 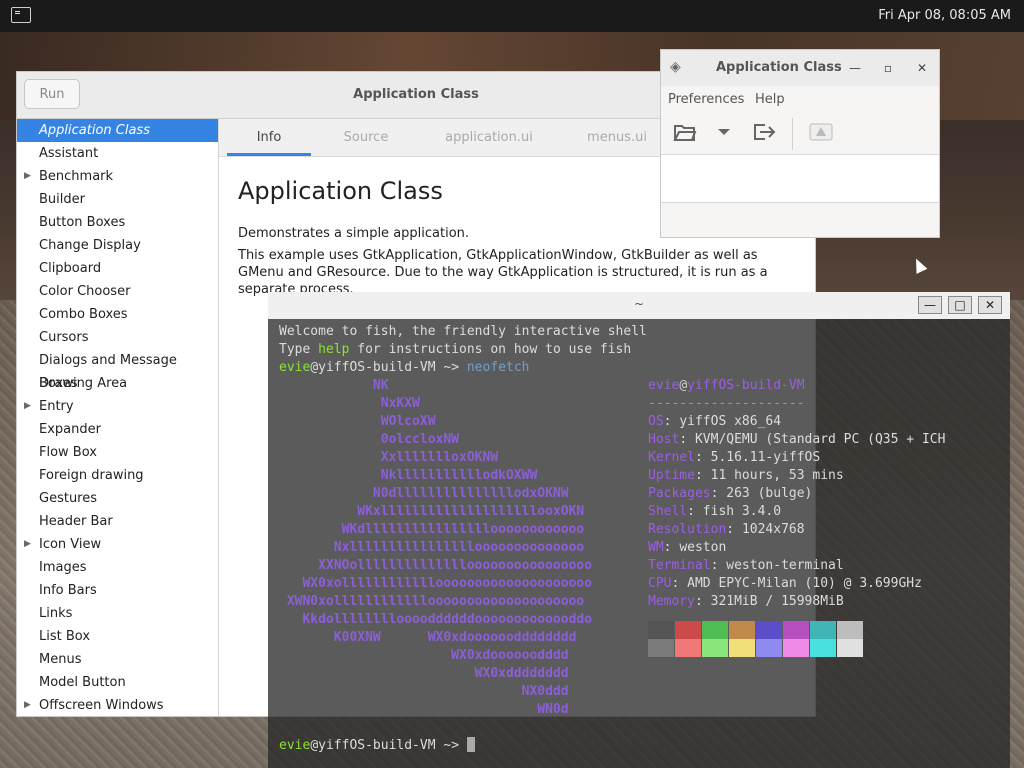 What do you see at coordinates (770, 99) in the screenshot?
I see `menu-help: Help` at bounding box center [770, 99].